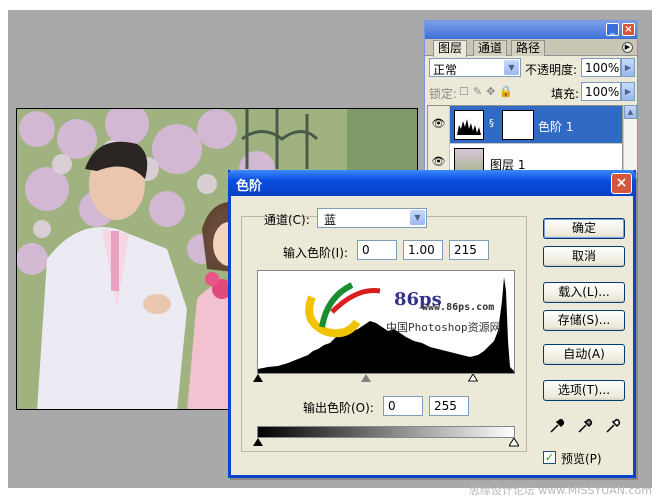  I want to click on input-white-field: 215, so click(469, 250).